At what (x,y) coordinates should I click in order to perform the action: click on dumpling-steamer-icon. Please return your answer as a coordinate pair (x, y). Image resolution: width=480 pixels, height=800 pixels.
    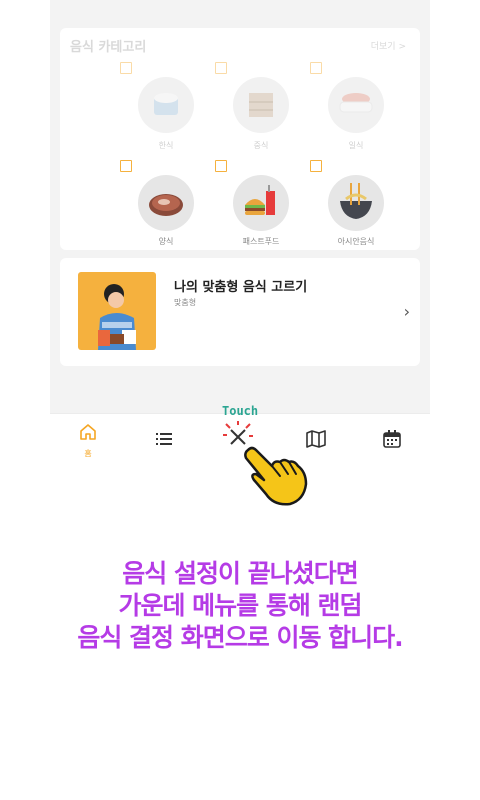
    Looking at the image, I should click on (261, 105).